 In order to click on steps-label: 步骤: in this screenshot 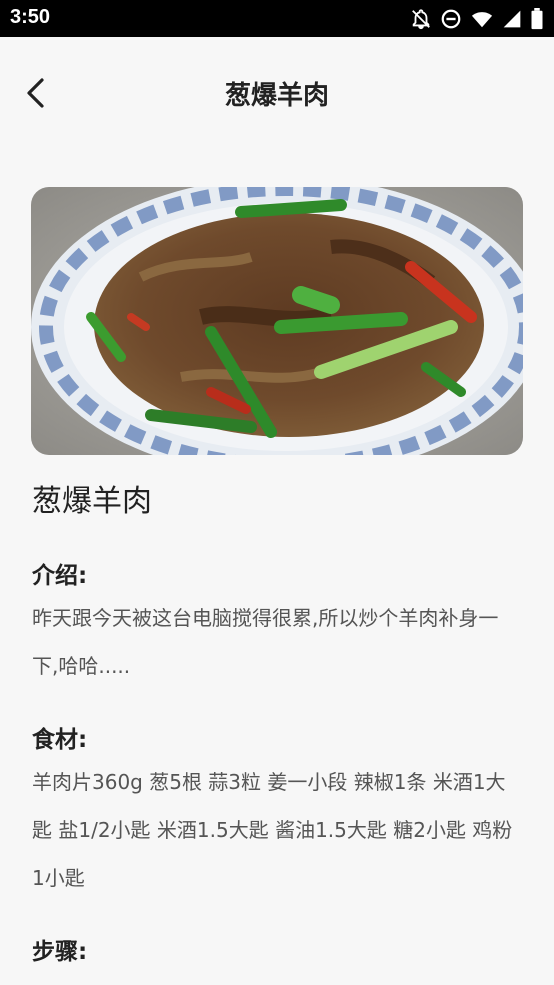, I will do `click(60, 952)`.